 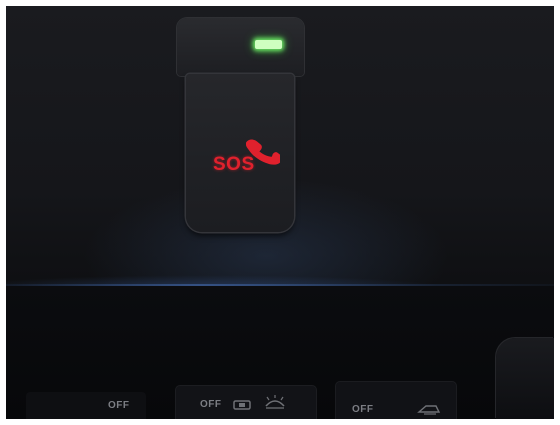 What do you see at coordinates (211, 404) in the screenshot?
I see `center-off-label: OFF` at bounding box center [211, 404].